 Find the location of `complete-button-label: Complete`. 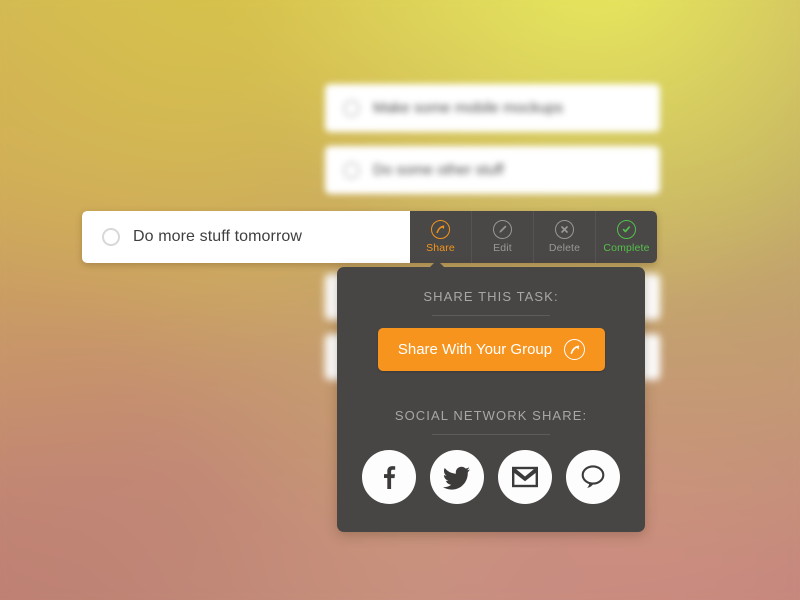

complete-button-label: Complete is located at coordinates (626, 248).